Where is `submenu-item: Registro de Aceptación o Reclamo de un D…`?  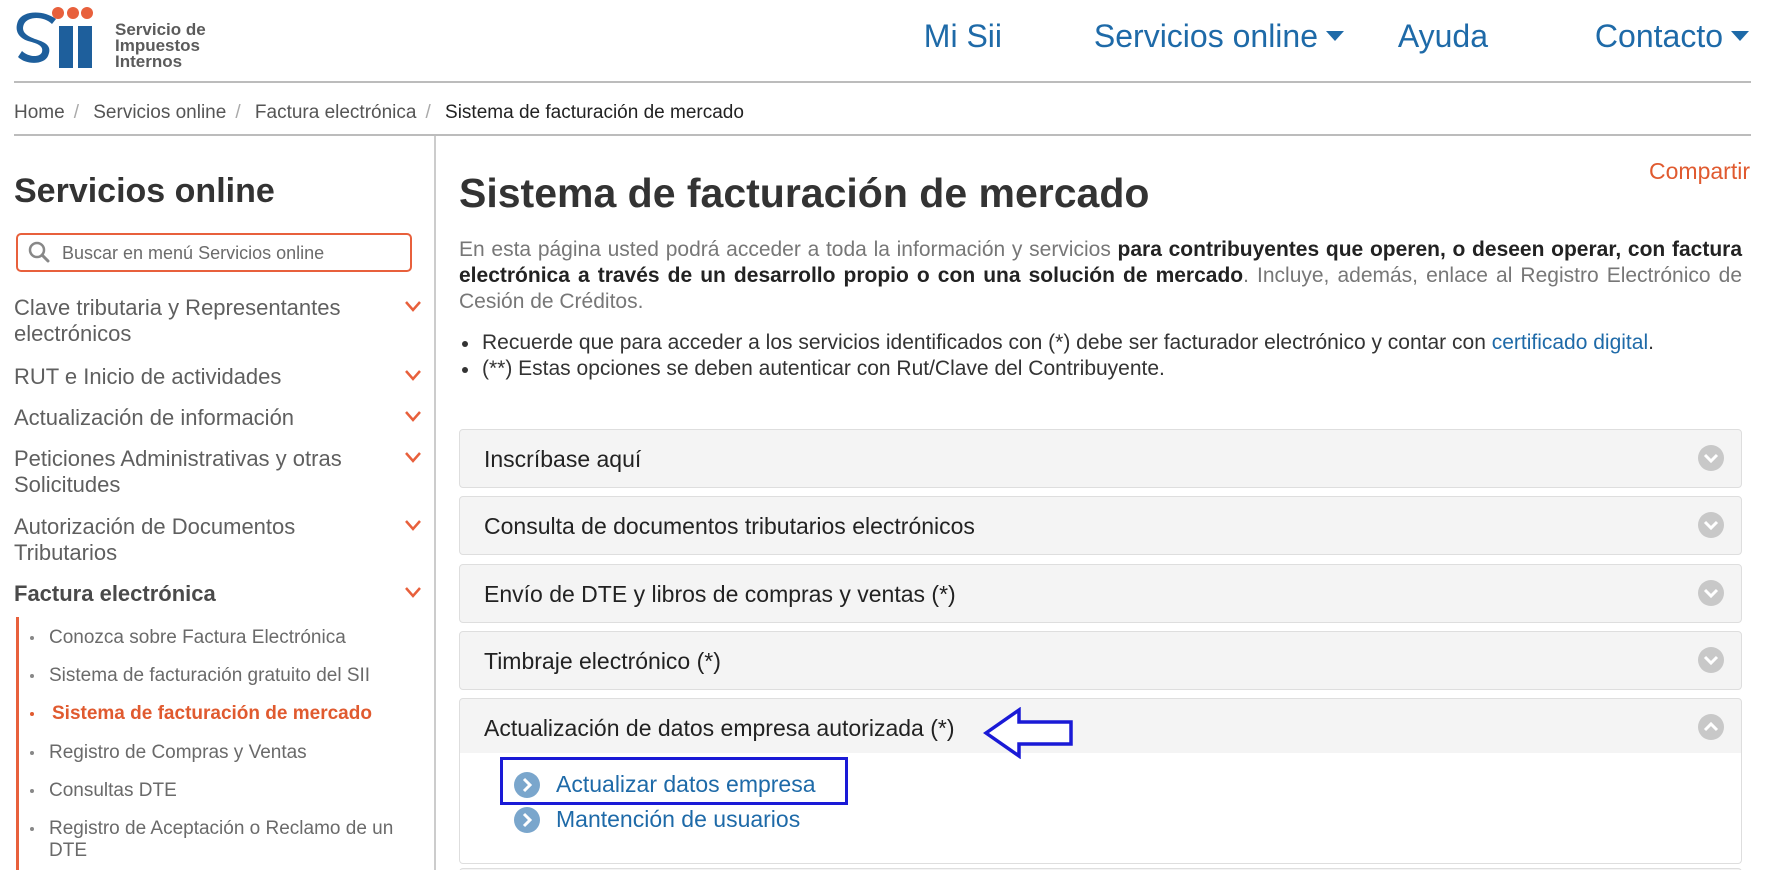 submenu-item: Registro de Aceptación o Reclamo de un D… is located at coordinates (225, 840).